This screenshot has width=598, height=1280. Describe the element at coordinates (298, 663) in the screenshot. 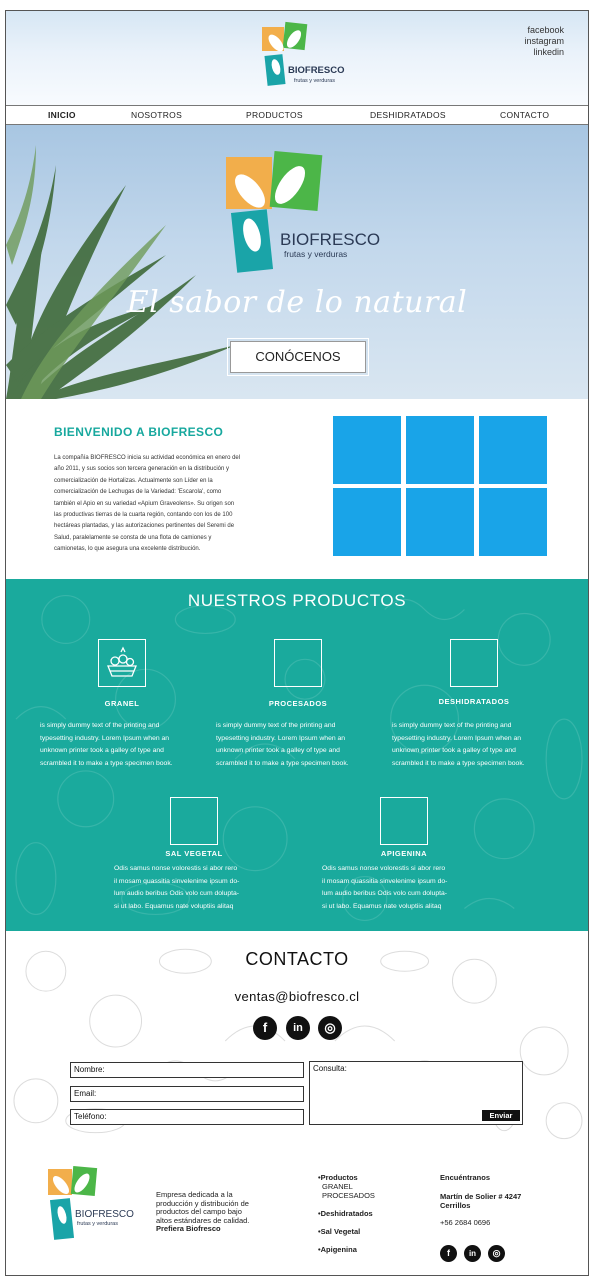

I see `procesados-icon` at that location.